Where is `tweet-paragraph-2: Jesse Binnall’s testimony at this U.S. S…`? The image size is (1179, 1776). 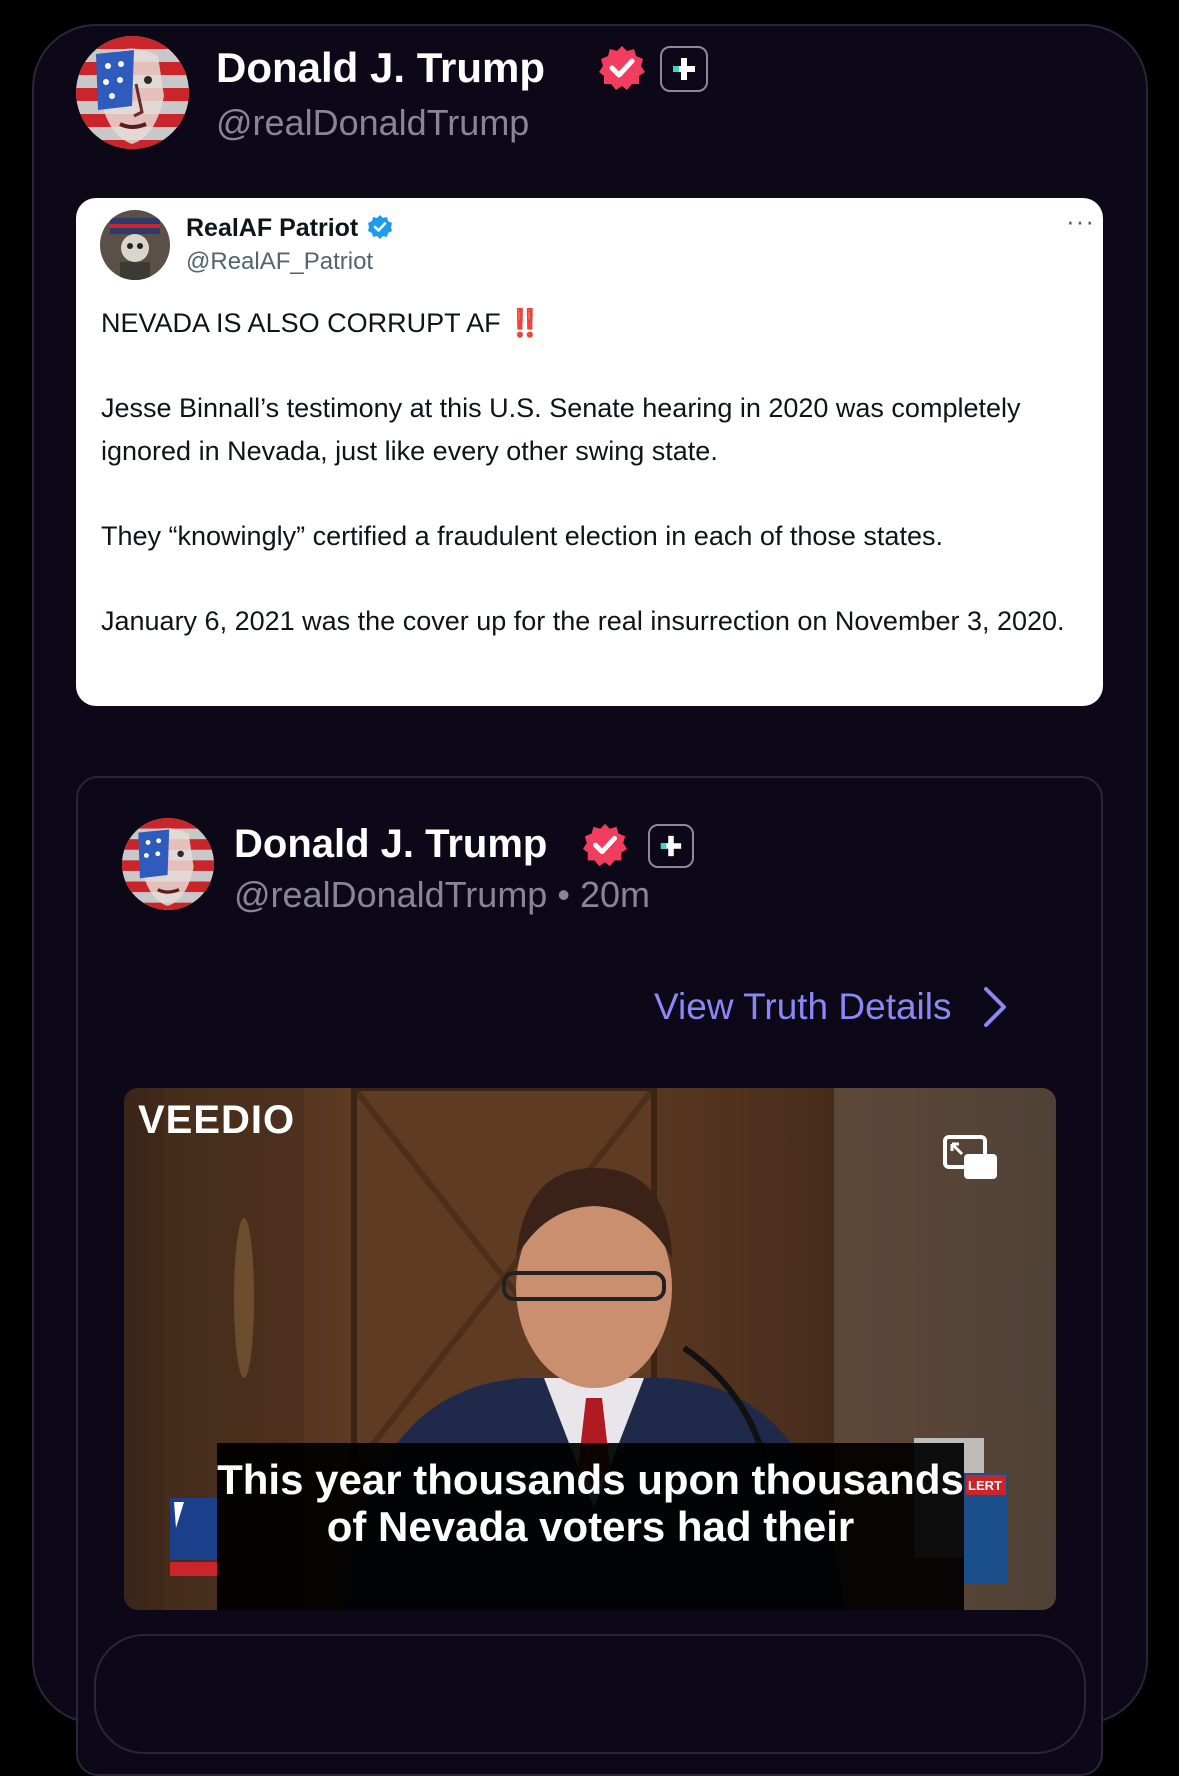
tweet-paragraph-2: Jesse Binnall’s testimony at this U.S. S… is located at coordinates (561, 429).